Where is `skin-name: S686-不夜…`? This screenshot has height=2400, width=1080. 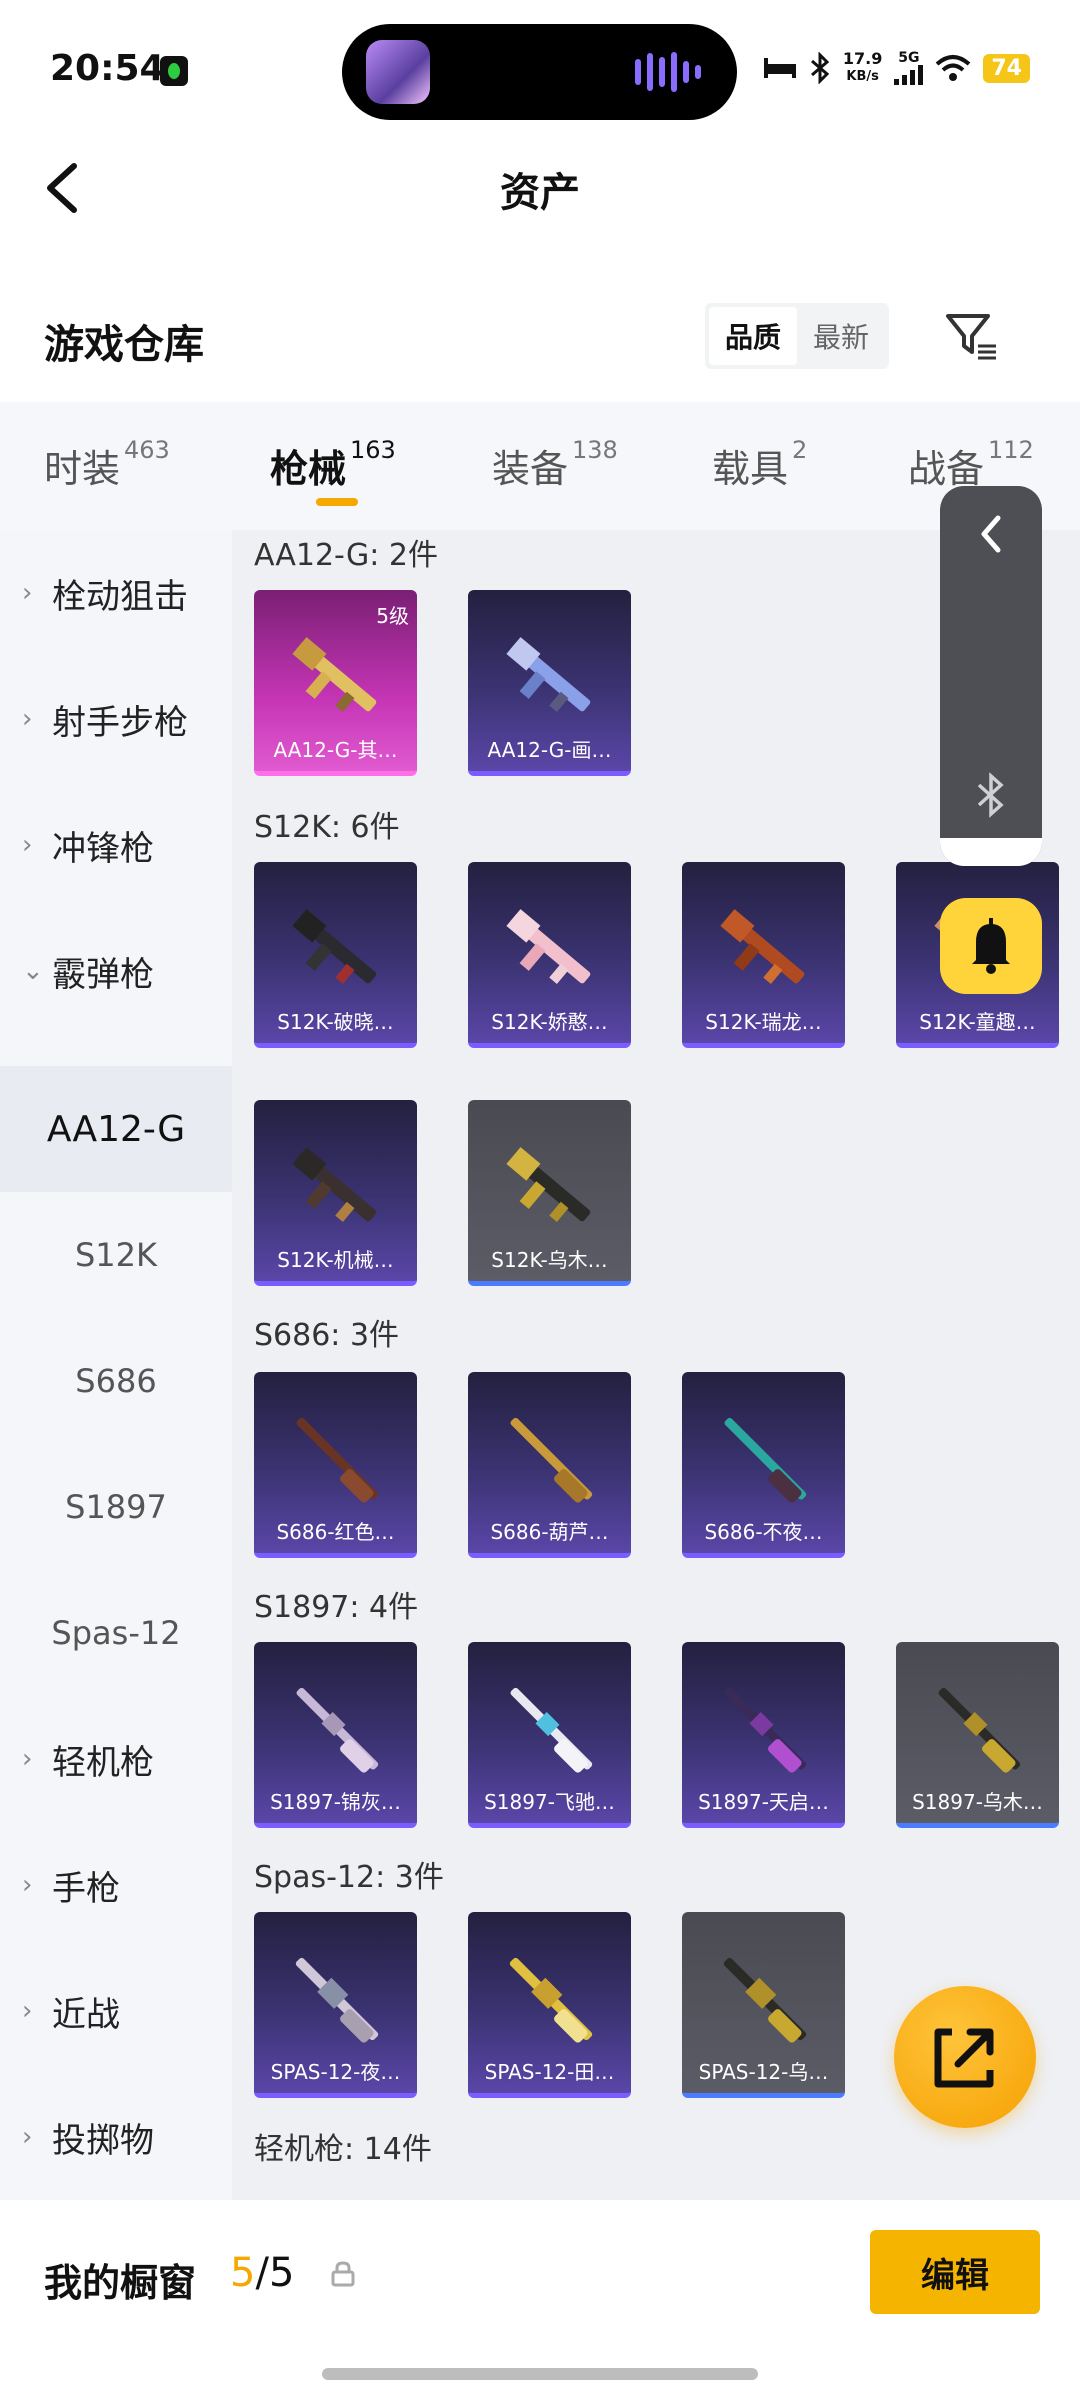
skin-name: S686-不夜… is located at coordinates (763, 1532).